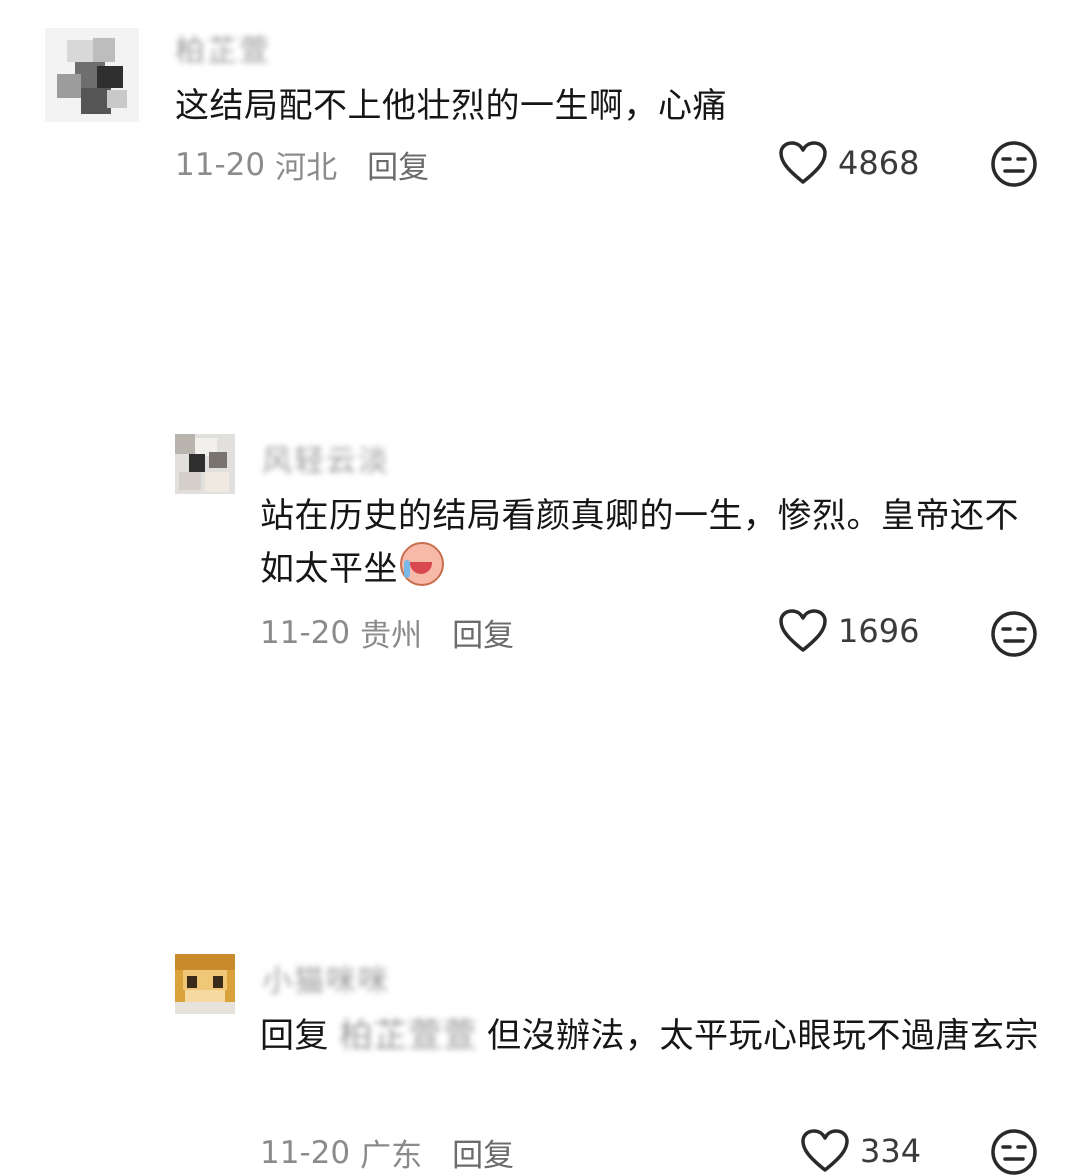 The height and width of the screenshot is (1176, 1080). Describe the element at coordinates (294, 1036) in the screenshot. I see `reply-prefix: 回复` at that location.